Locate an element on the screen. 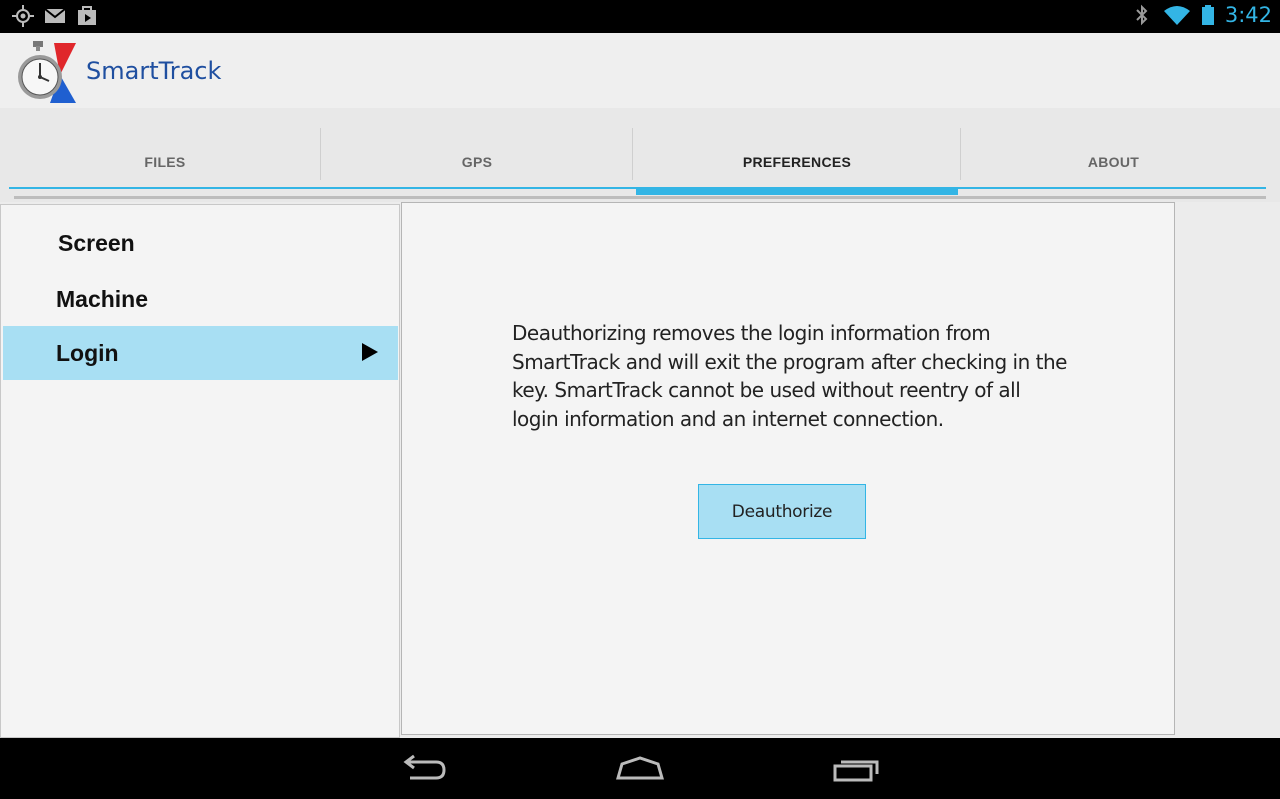 Image resolution: width=1280 pixels, height=799 pixels. tab-label: ABOUT is located at coordinates (1113, 161).